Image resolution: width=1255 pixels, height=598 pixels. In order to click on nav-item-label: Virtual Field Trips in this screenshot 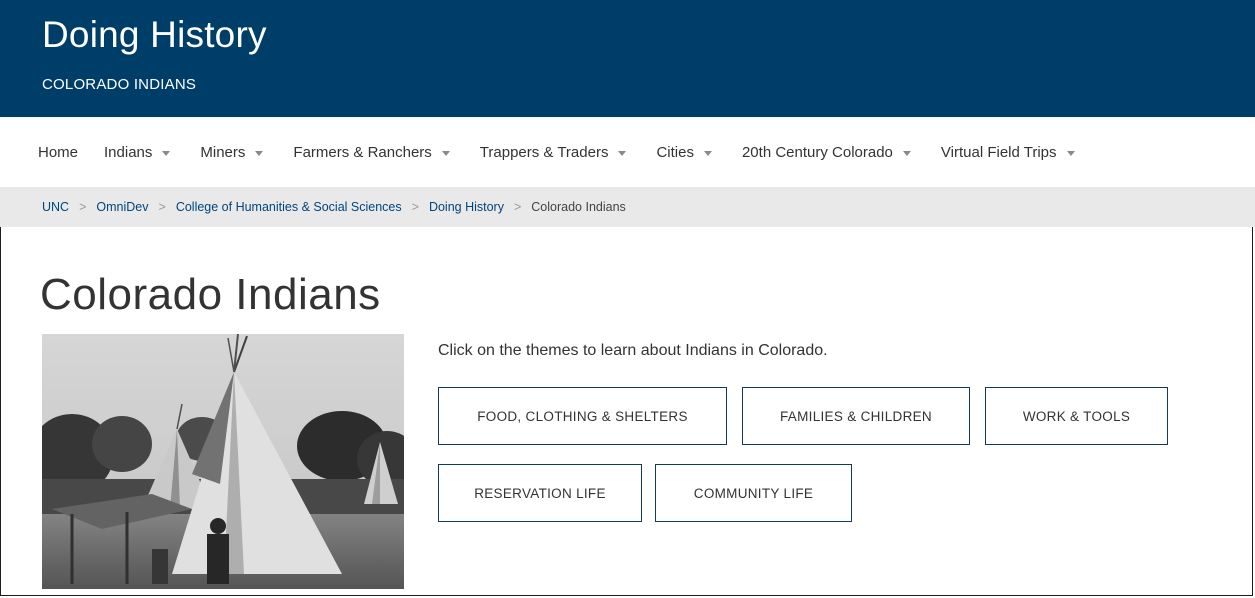, I will do `click(998, 152)`.